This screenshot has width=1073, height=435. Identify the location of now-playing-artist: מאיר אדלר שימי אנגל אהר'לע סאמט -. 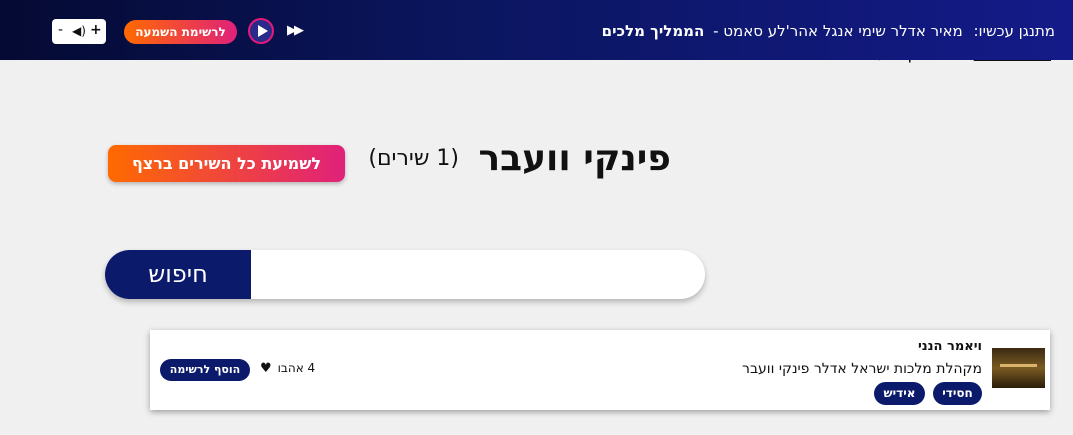
(838, 31).